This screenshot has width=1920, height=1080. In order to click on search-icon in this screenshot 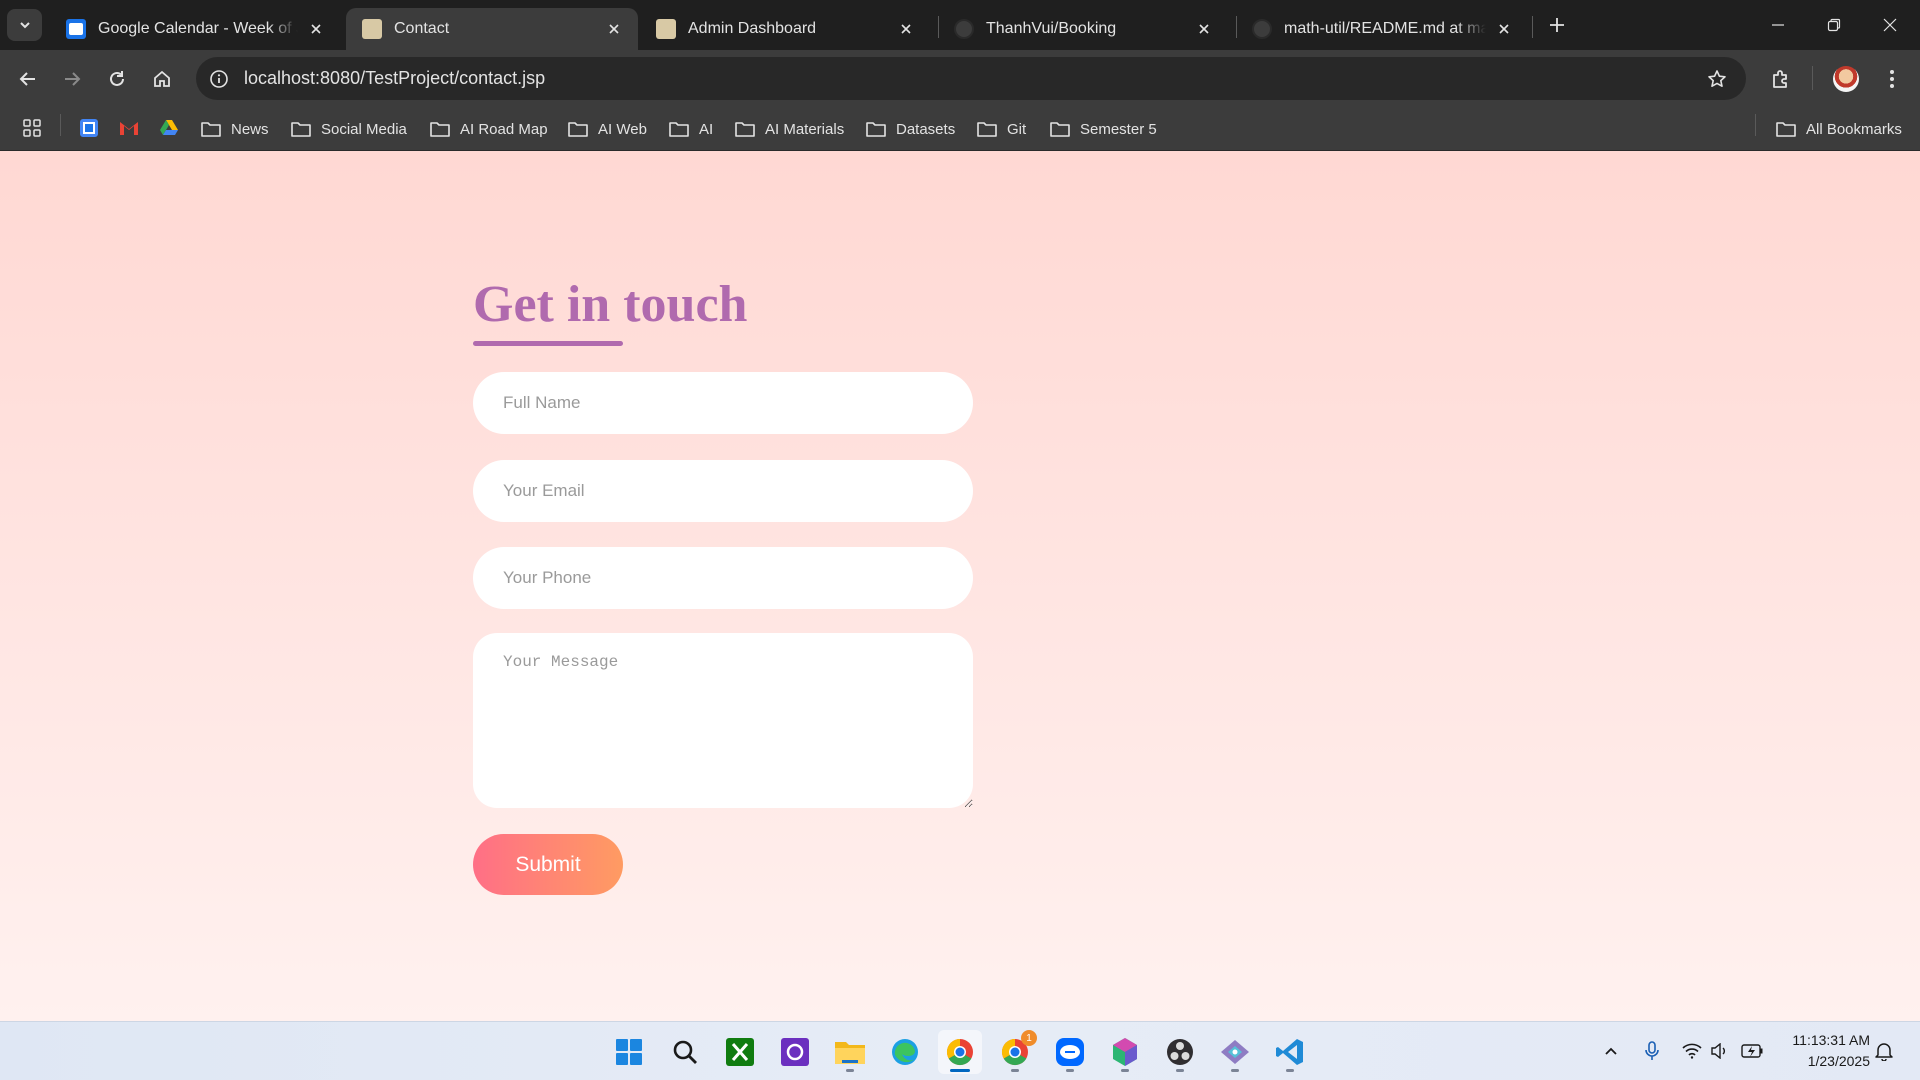, I will do `click(685, 1052)`.